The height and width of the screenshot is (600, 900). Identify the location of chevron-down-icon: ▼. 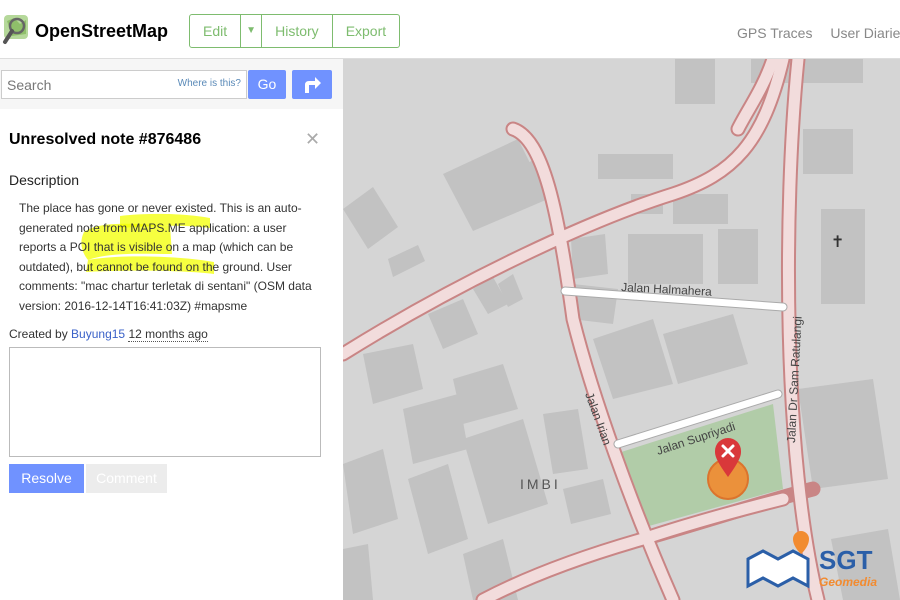
(251, 30).